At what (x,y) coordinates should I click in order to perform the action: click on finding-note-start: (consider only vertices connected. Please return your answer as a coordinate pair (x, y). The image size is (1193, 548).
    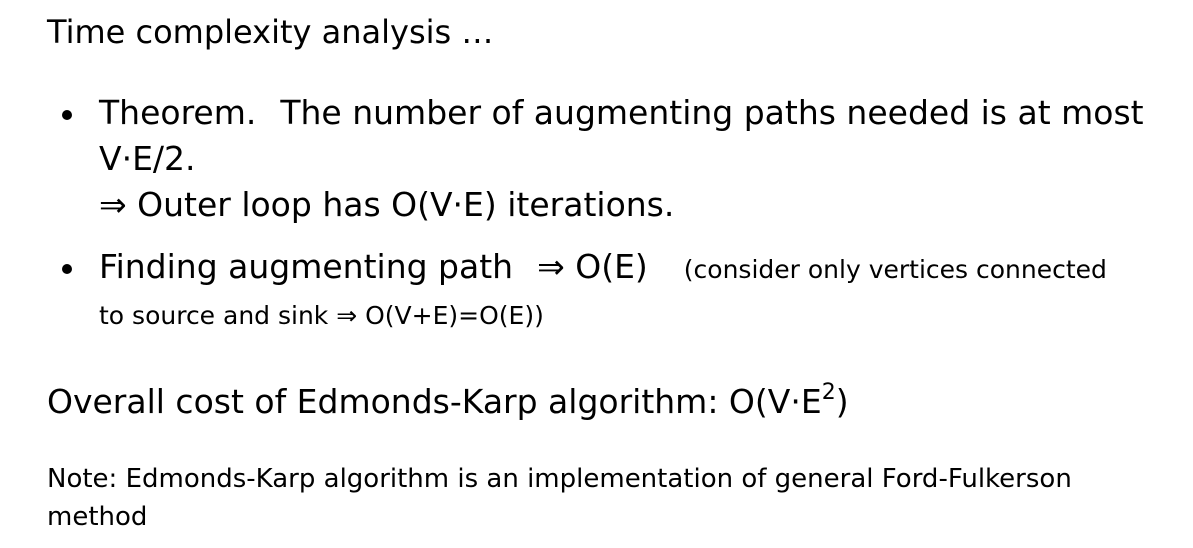
    Looking at the image, I should click on (895, 269).